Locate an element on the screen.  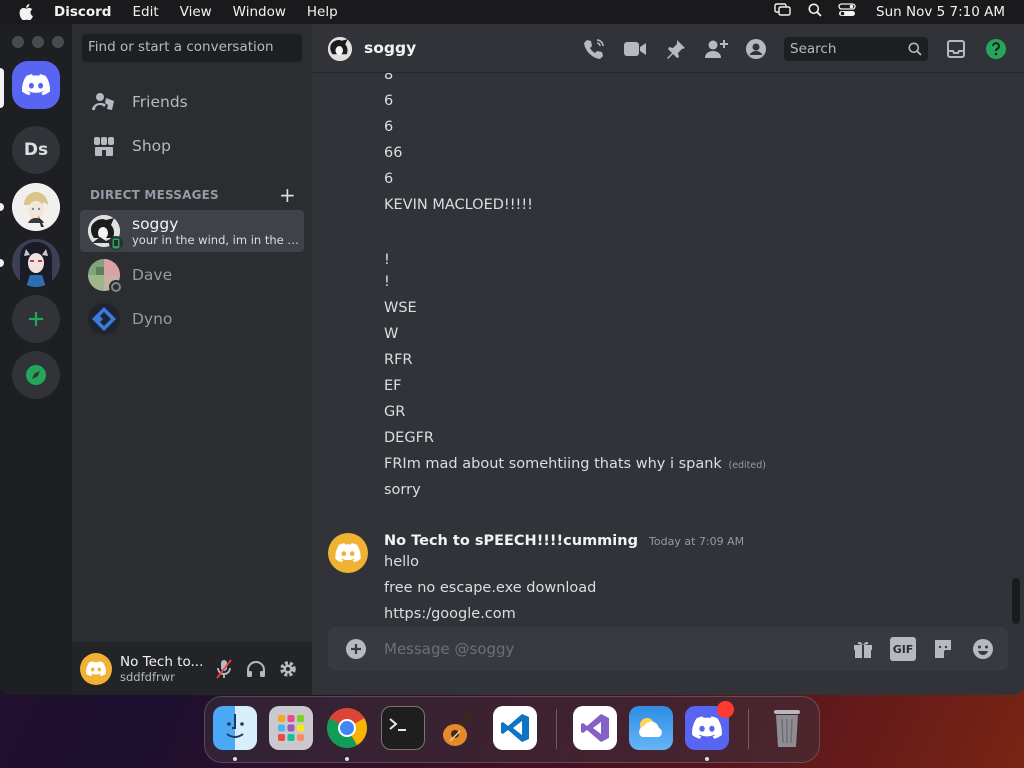
message-text: 66 is located at coordinates (393, 153).